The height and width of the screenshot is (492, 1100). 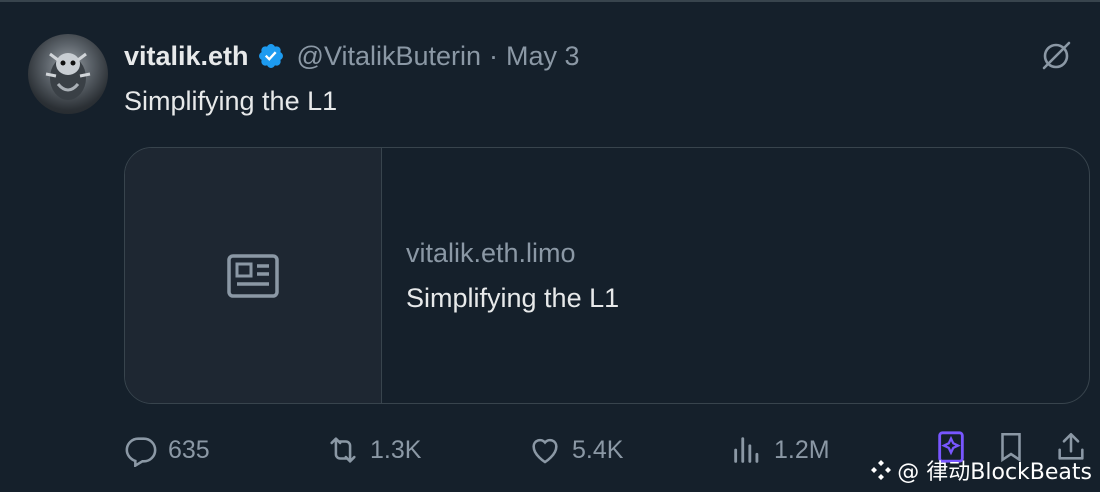 I want to click on like-count: 5.4K, so click(x=598, y=449).